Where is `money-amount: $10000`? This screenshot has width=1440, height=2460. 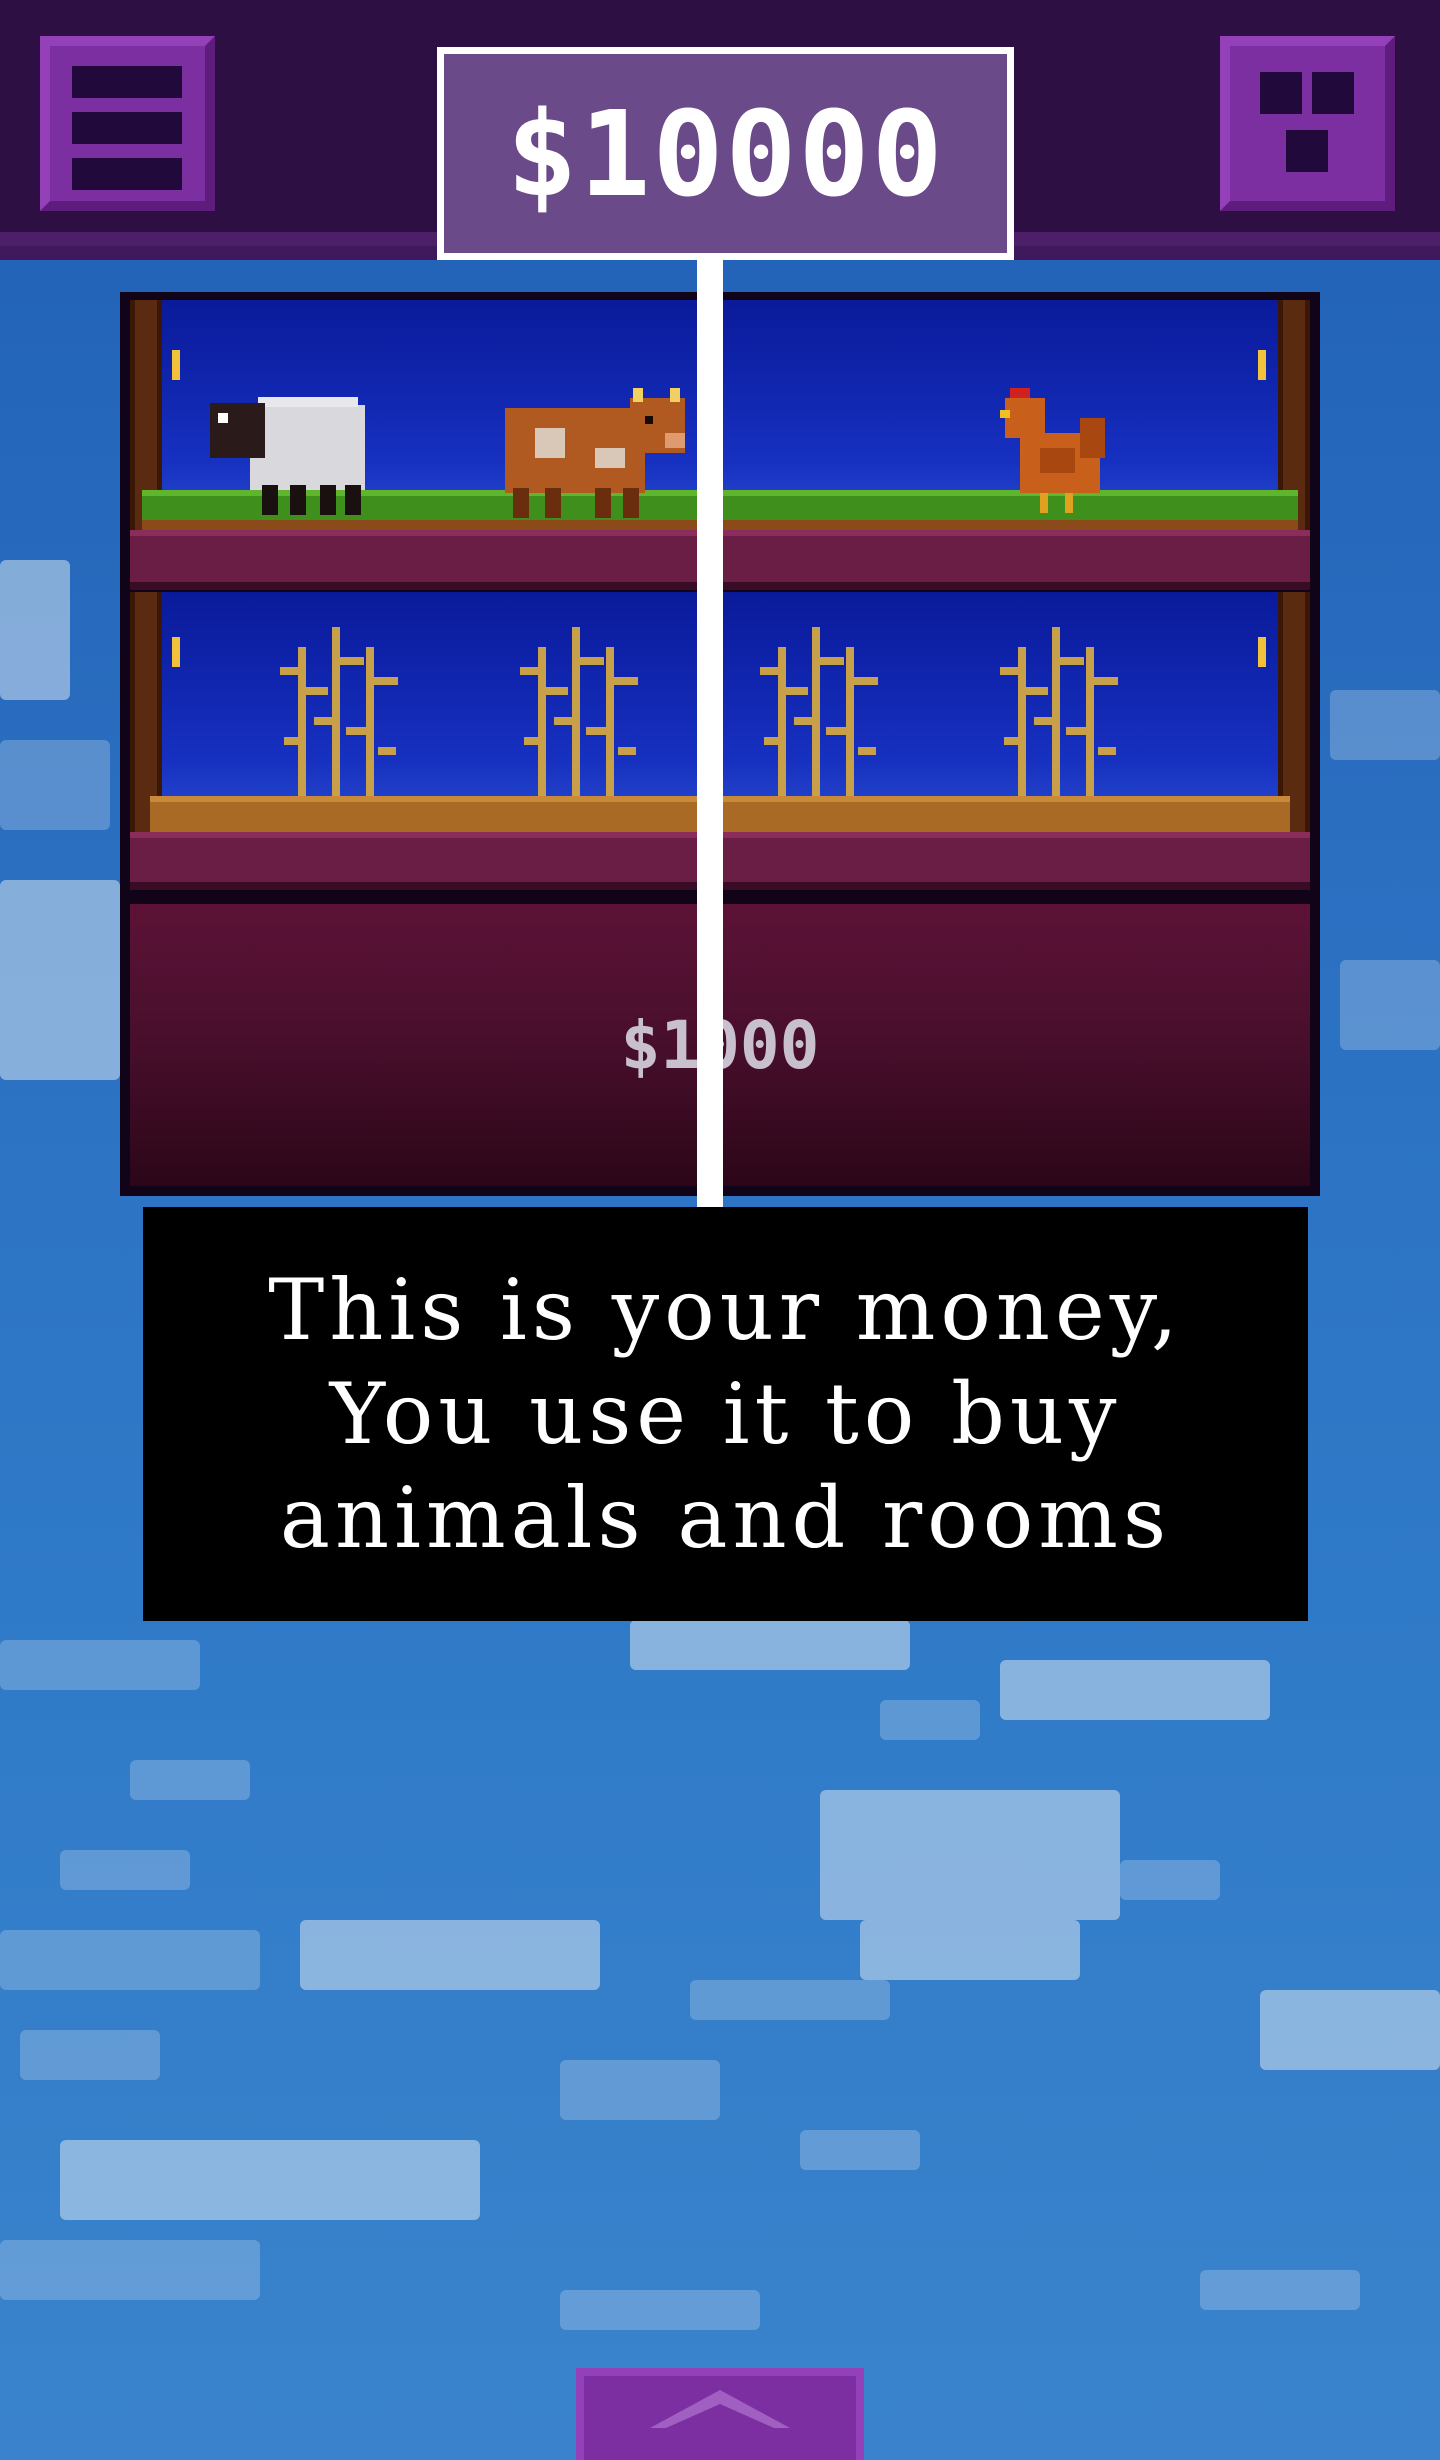 money-amount: $10000 is located at coordinates (725, 153).